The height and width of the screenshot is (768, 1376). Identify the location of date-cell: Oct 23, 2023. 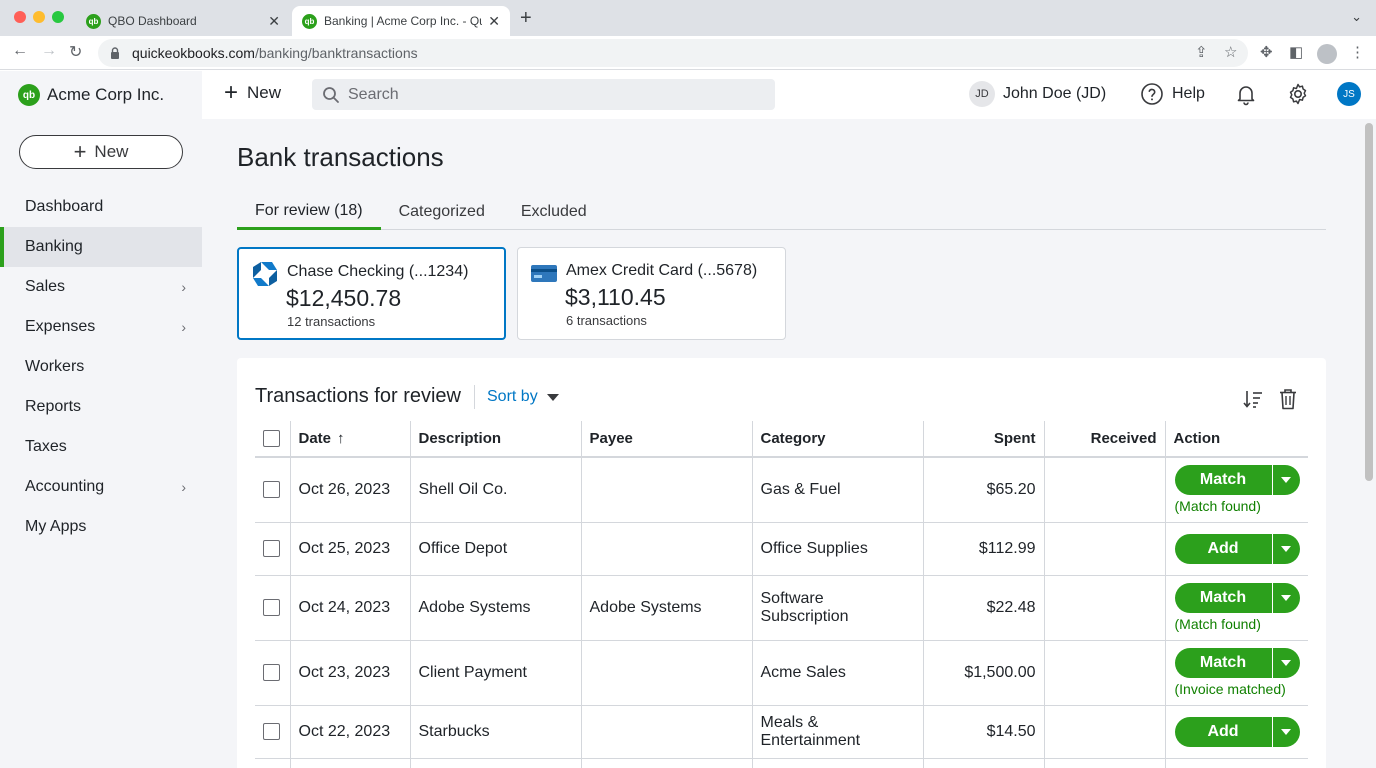
(349, 672).